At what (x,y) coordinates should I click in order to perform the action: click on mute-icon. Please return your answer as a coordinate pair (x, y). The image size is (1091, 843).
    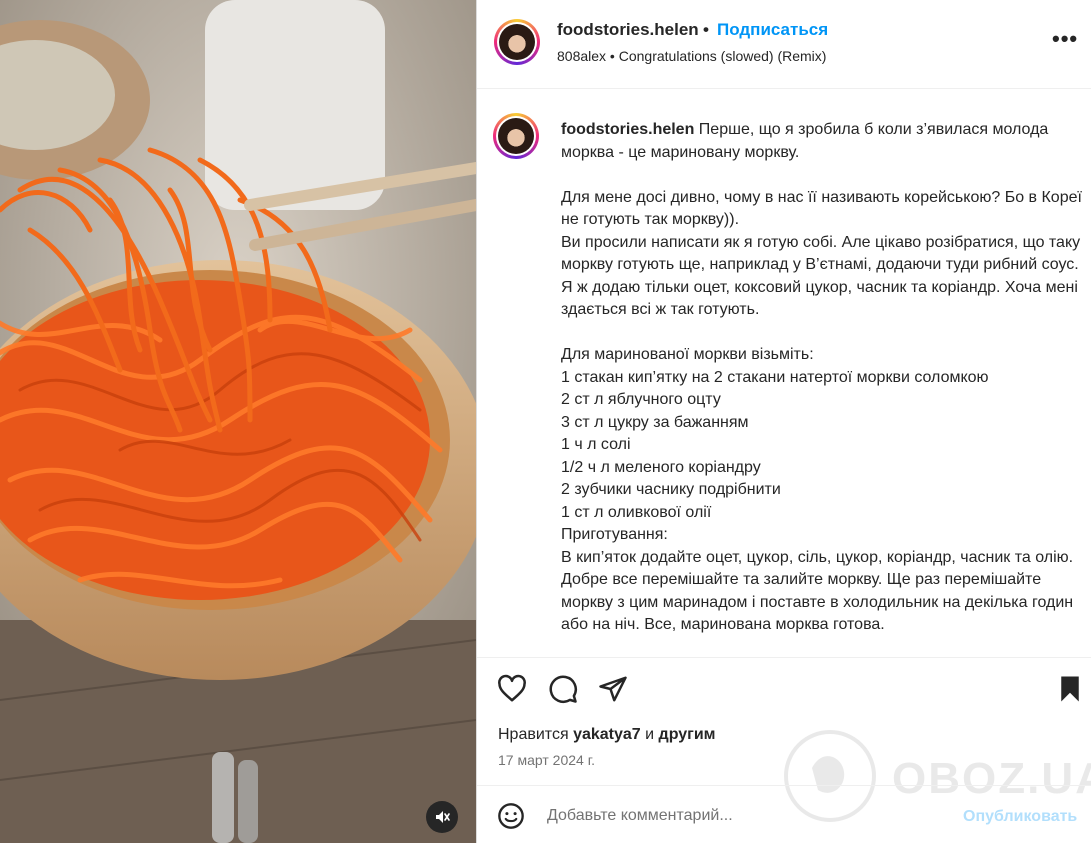
    Looking at the image, I should click on (443, 817).